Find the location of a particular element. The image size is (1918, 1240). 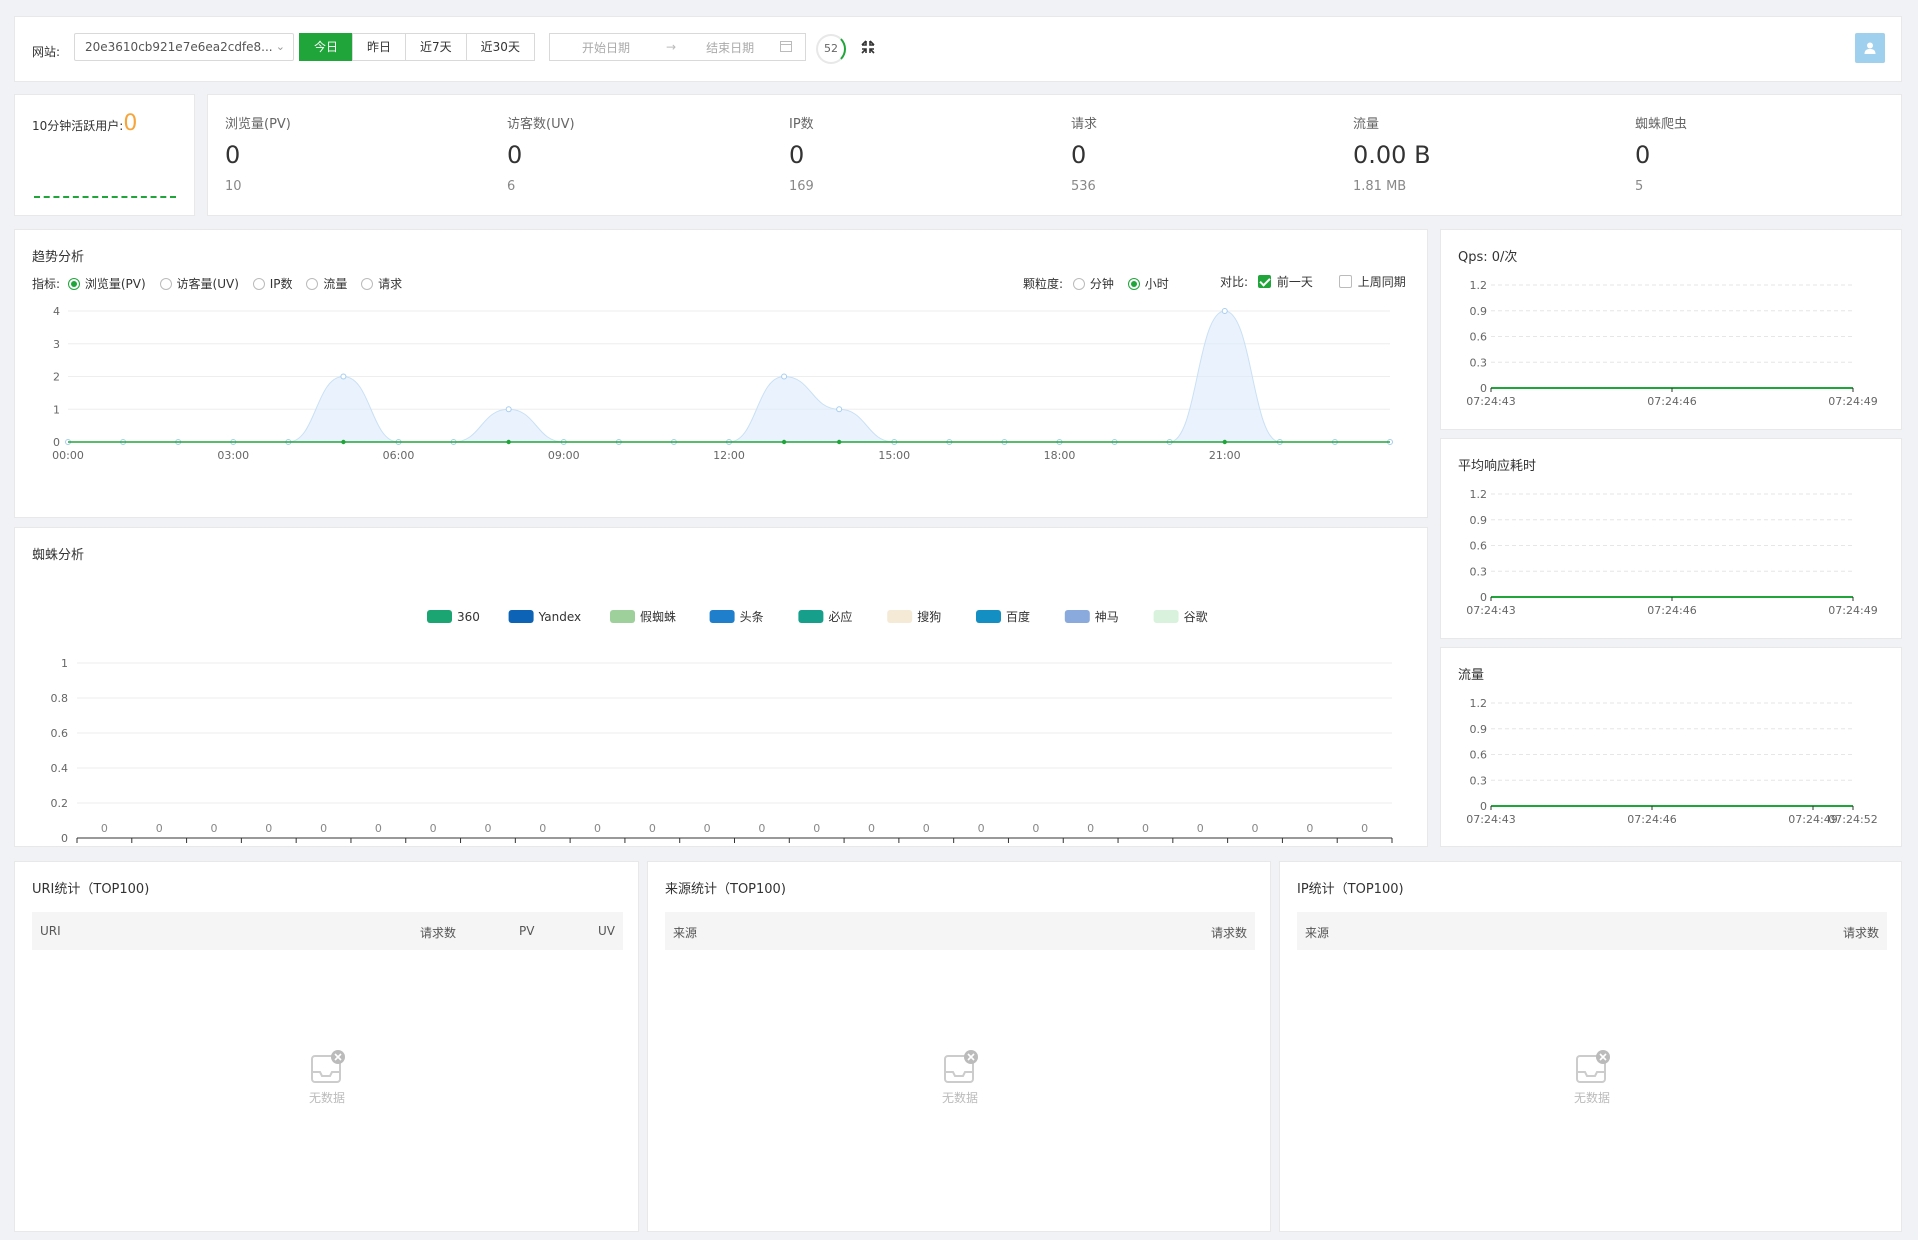

page-scrollbar is located at coordinates (1913, 620).